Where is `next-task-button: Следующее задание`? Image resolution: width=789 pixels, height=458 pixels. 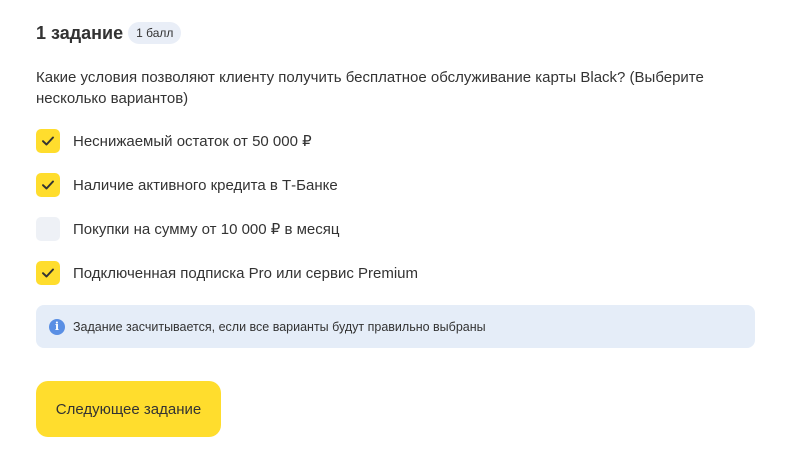
next-task-button: Следующее задание is located at coordinates (128, 409).